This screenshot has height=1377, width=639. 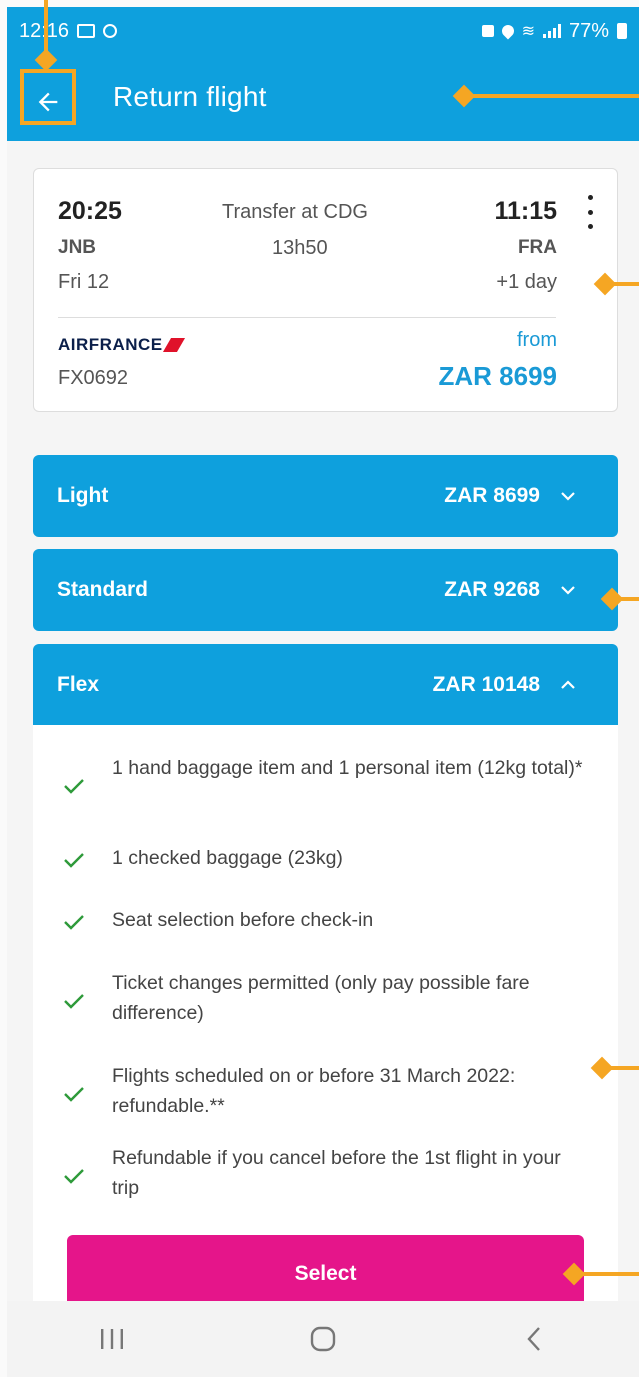 What do you see at coordinates (83, 495) in the screenshot?
I see `fare-name: Light` at bounding box center [83, 495].